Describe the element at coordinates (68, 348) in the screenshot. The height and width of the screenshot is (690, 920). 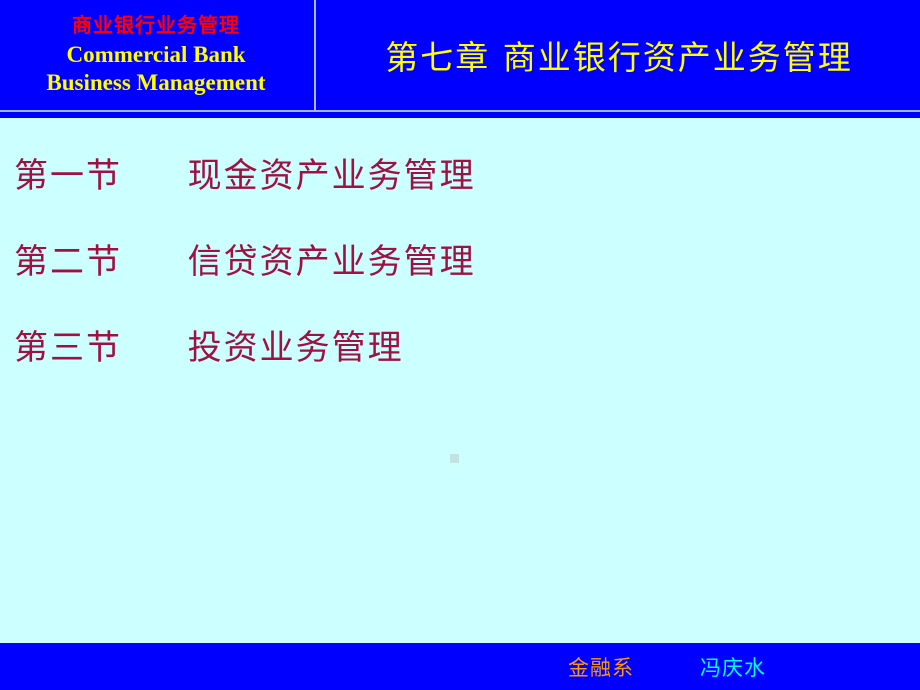
I see `section-number-3: 第三节` at that location.